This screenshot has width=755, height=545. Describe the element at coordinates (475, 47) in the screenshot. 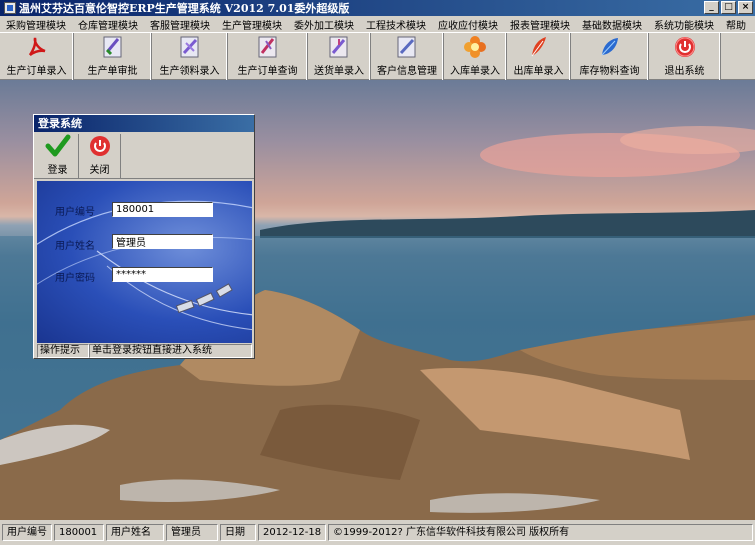

I see `flower-icon` at that location.